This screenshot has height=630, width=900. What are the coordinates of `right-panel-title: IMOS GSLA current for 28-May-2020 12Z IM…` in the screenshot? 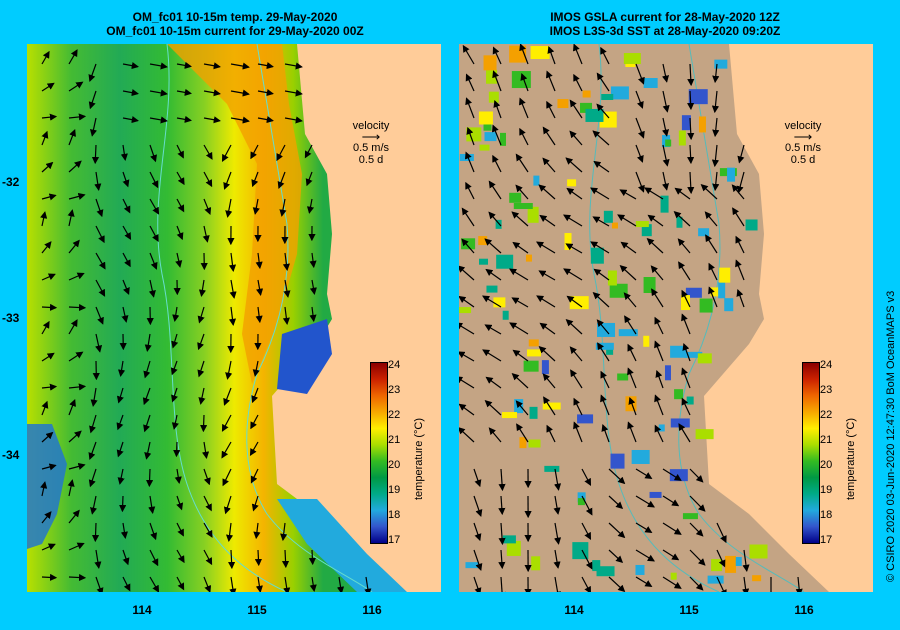 It's located at (665, 24).